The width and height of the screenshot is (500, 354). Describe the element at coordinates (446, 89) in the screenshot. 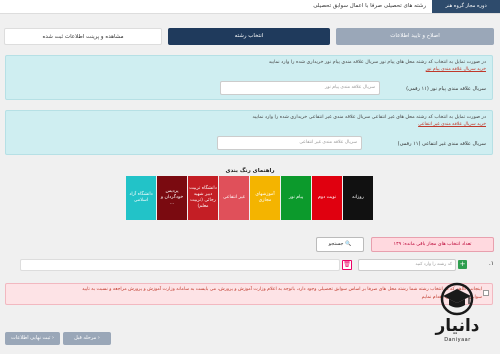

I see `payam-noor-serial-label: سریال علاقه مندی پیام نور (۱۱ رقمی)` at that location.